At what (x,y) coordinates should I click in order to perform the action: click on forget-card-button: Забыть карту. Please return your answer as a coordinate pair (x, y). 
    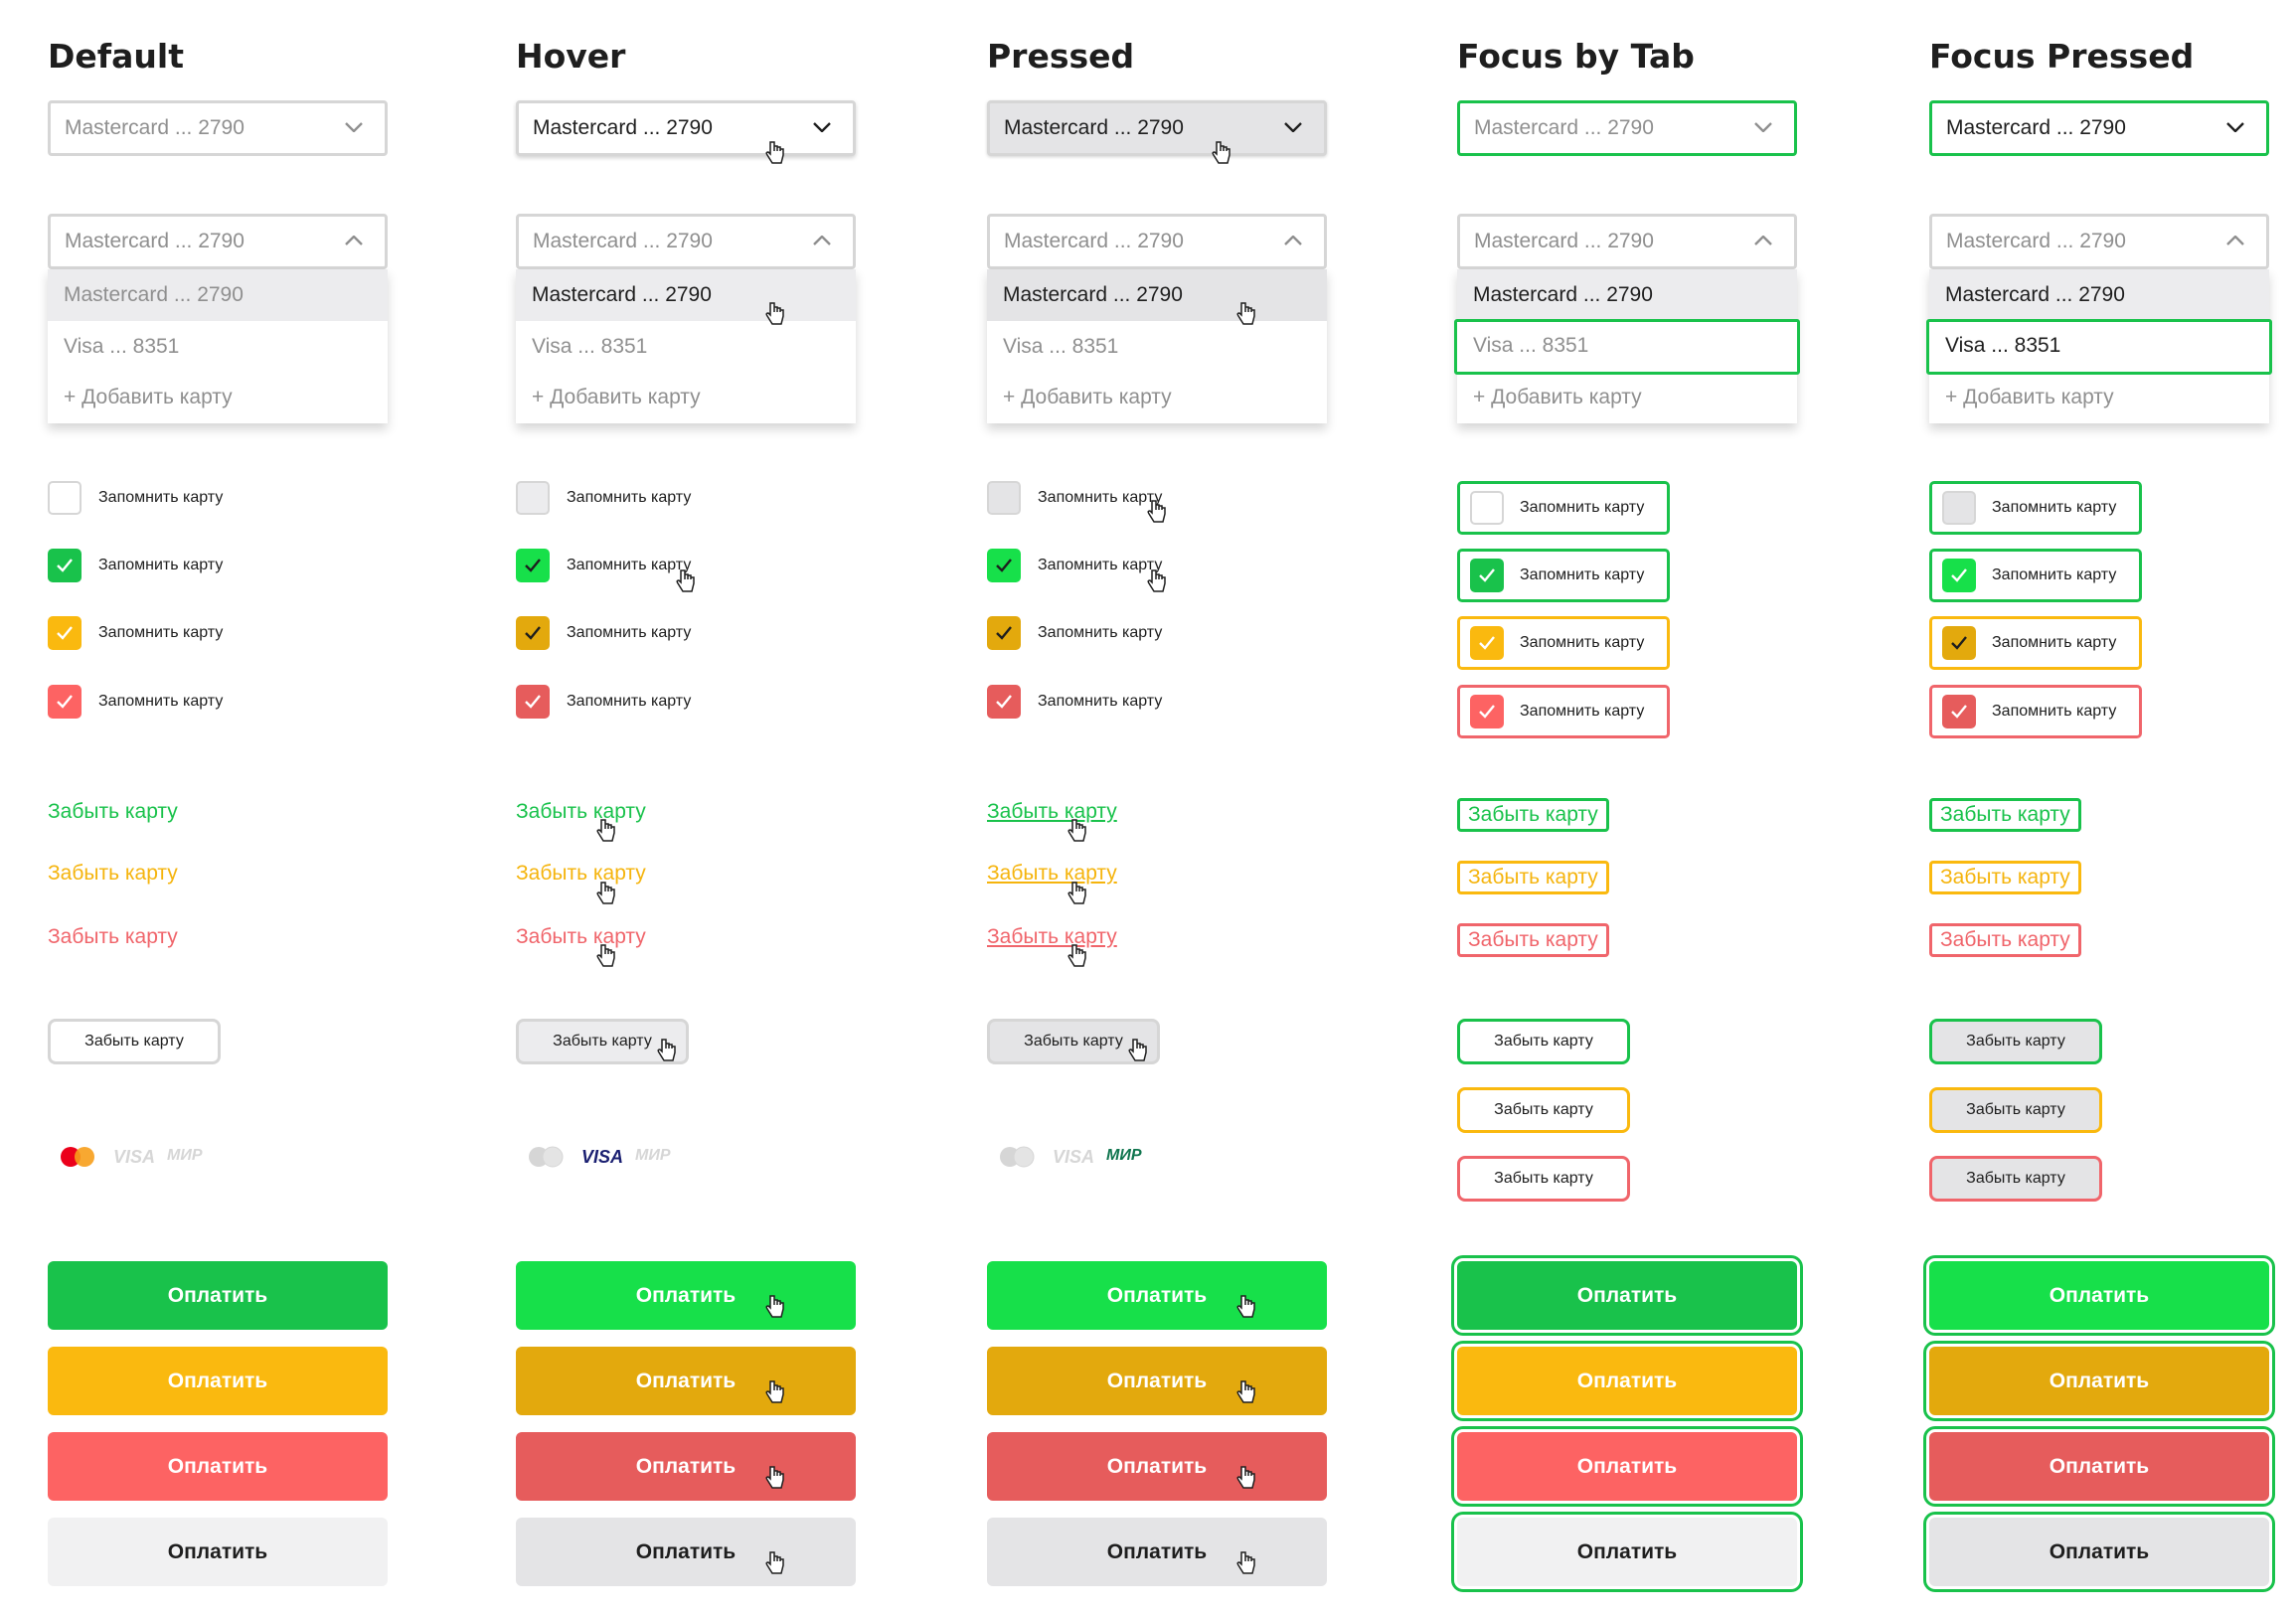
    Looking at the image, I should click on (134, 1041).